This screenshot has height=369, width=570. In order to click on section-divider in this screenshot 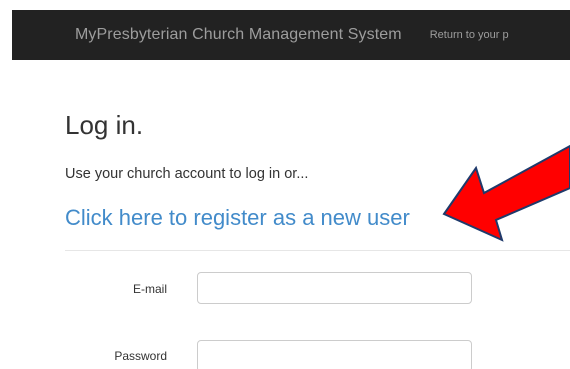, I will do `click(317, 250)`.